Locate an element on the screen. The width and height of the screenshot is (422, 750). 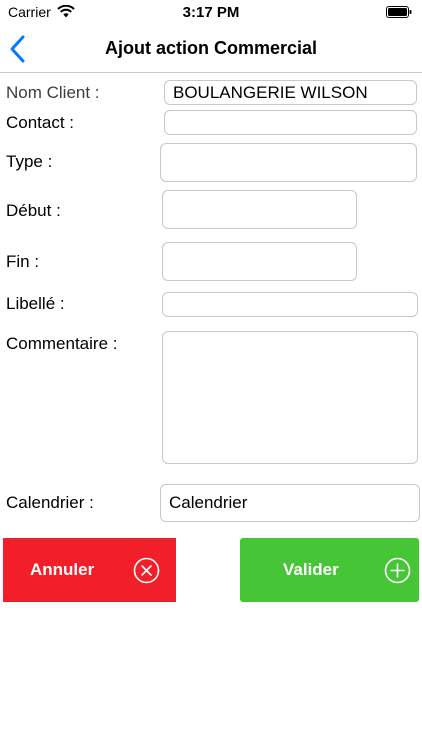
end-date-field is located at coordinates (259, 261).